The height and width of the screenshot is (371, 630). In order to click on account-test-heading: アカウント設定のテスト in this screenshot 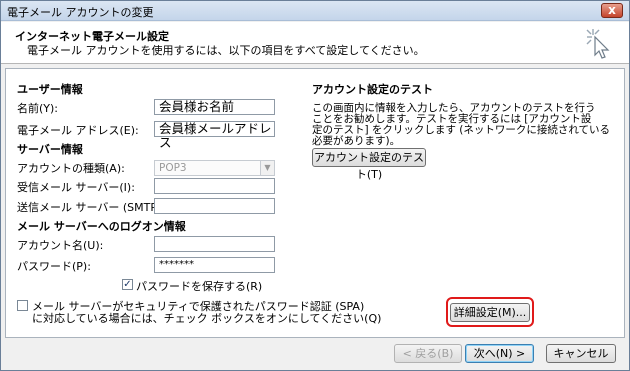, I will do `click(372, 89)`.